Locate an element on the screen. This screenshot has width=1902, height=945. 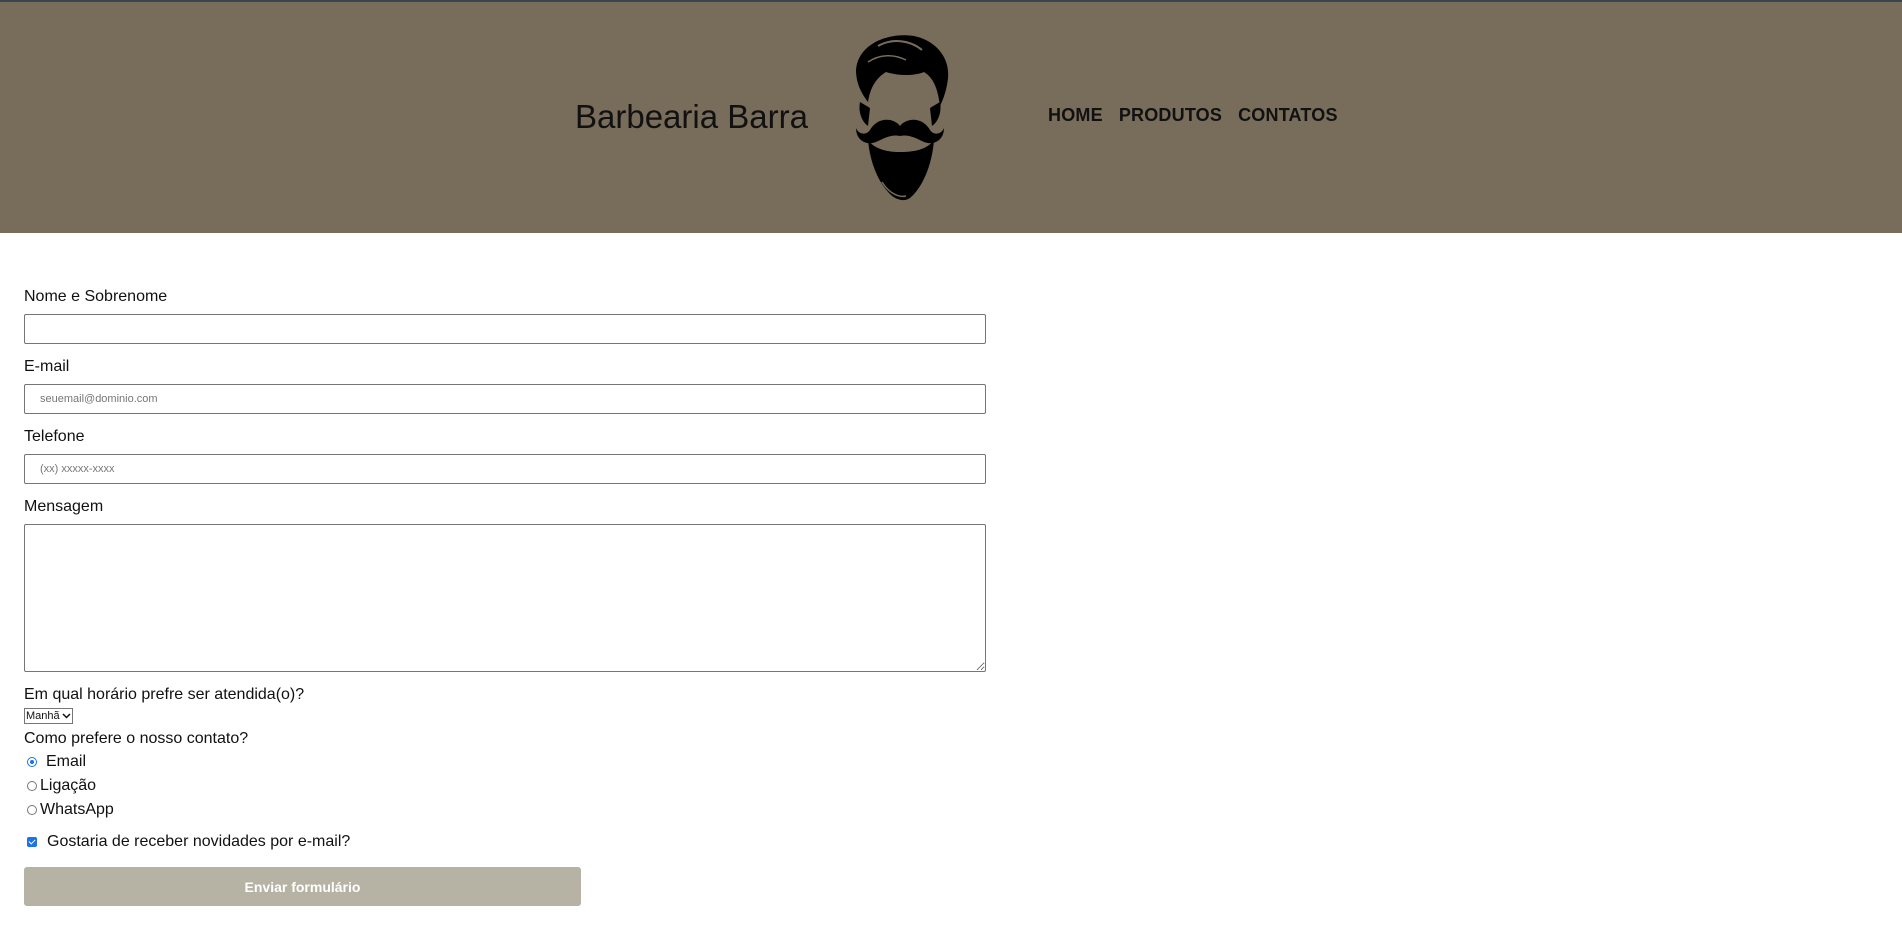
site-title: Barbearia Barra is located at coordinates (691, 116).